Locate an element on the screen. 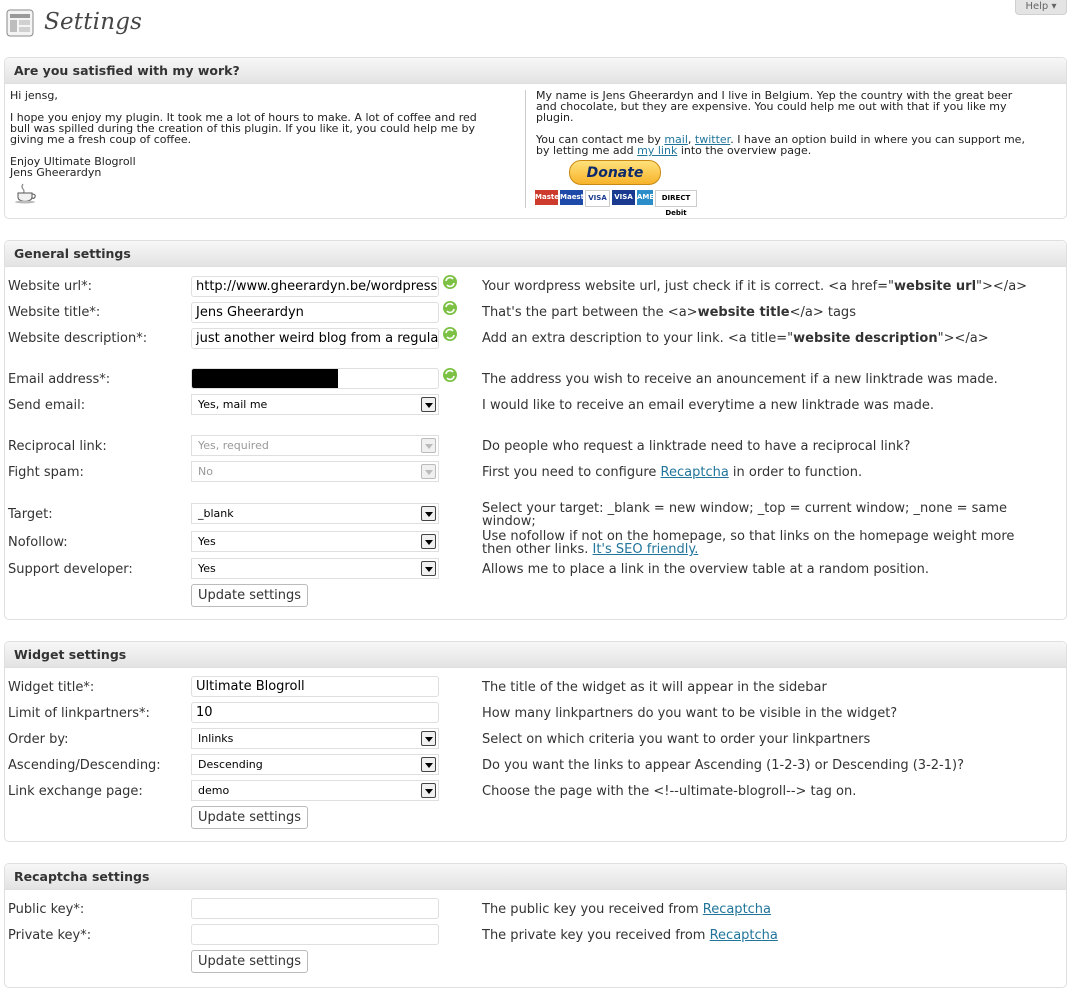 This screenshot has width=1081, height=999. nofollow-label: Nofollow: is located at coordinates (38, 542).